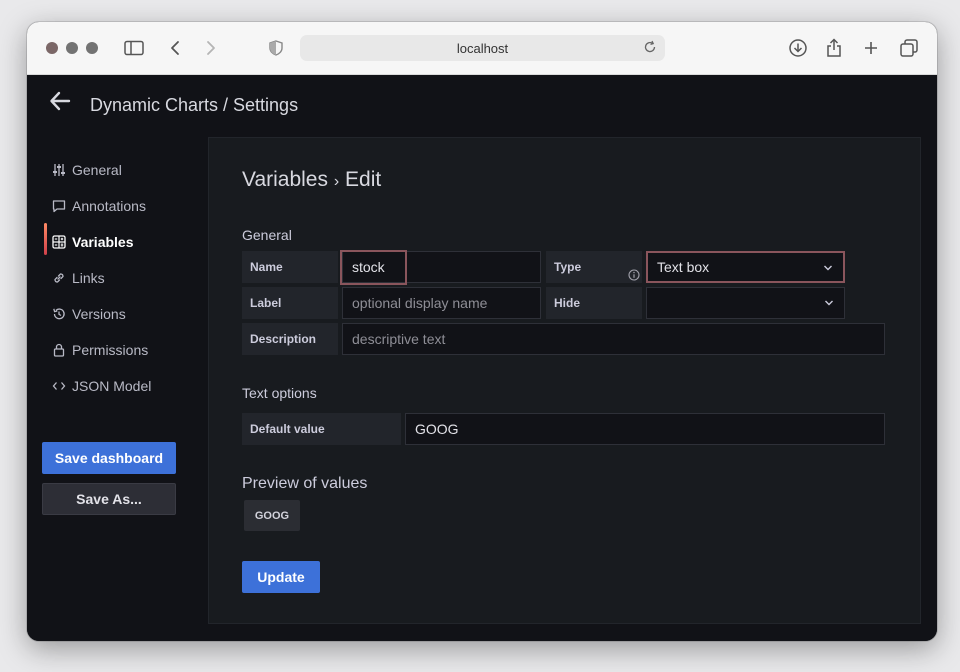  Describe the element at coordinates (441, 267) in the screenshot. I see `name-input: stock` at that location.